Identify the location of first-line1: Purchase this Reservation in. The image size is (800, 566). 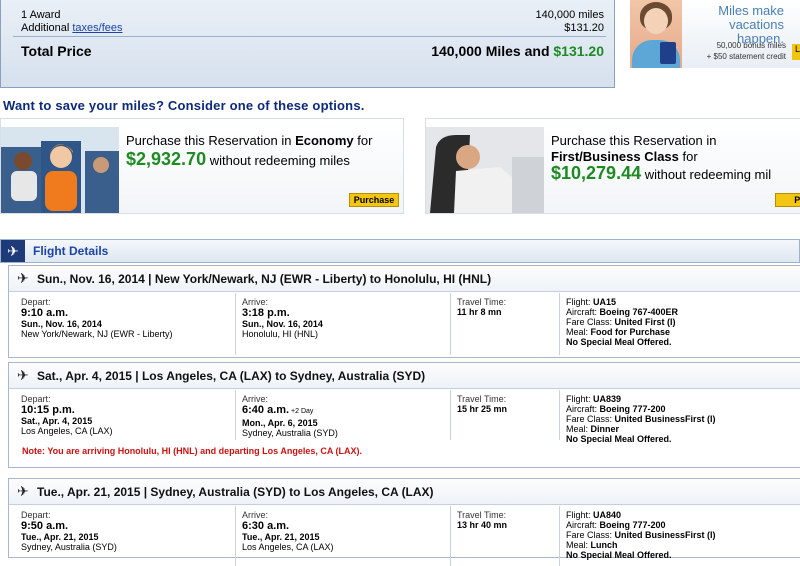
(634, 140).